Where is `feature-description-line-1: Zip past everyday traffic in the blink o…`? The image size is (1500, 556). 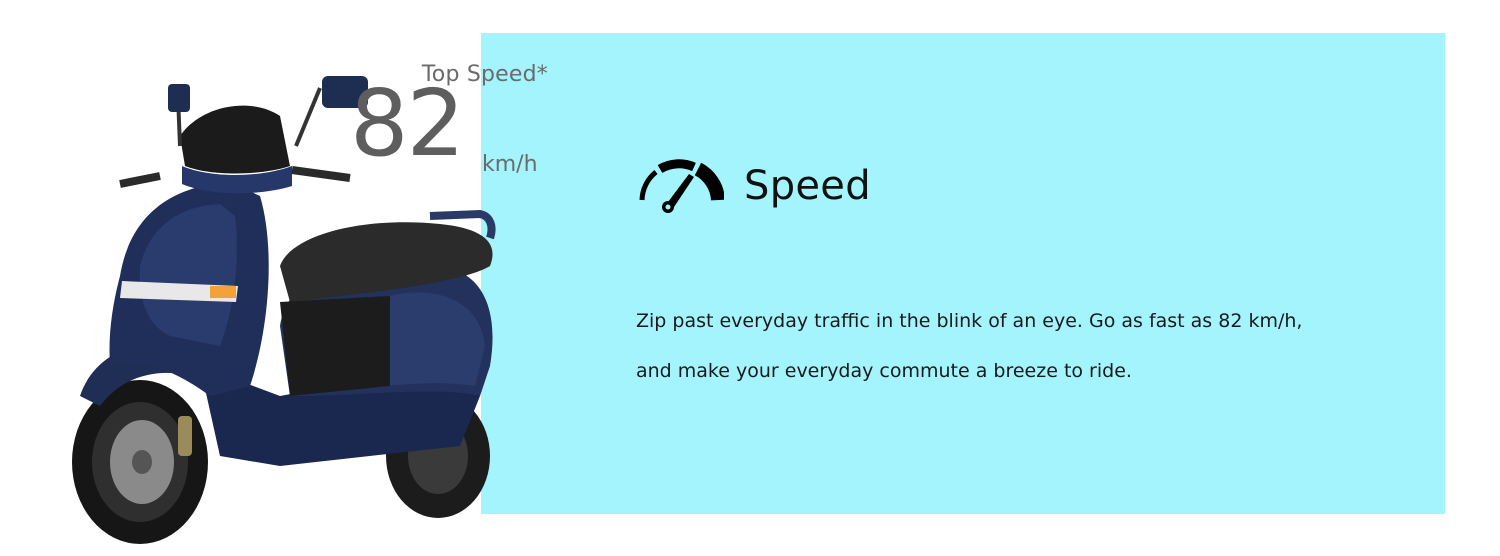
feature-description-line-1: Zip past everyday traffic in the blink o… is located at coordinates (969, 321).